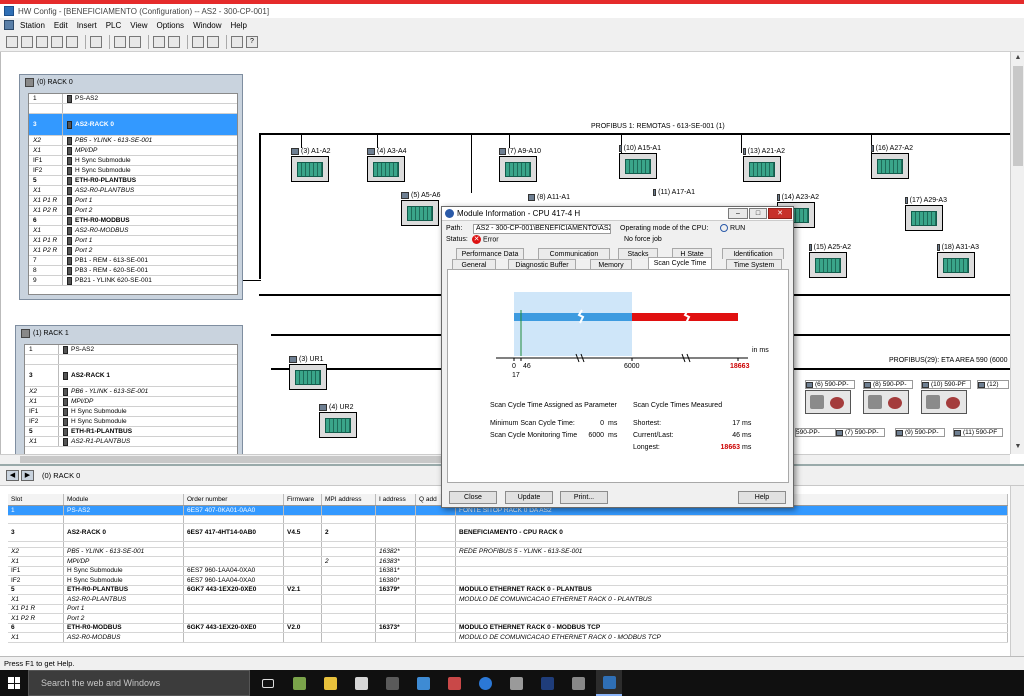 The width and height of the screenshot is (1024, 696). Describe the element at coordinates (920, 441) in the screenshot. I see `pp-device-9: (9) 590-PP-` at that location.